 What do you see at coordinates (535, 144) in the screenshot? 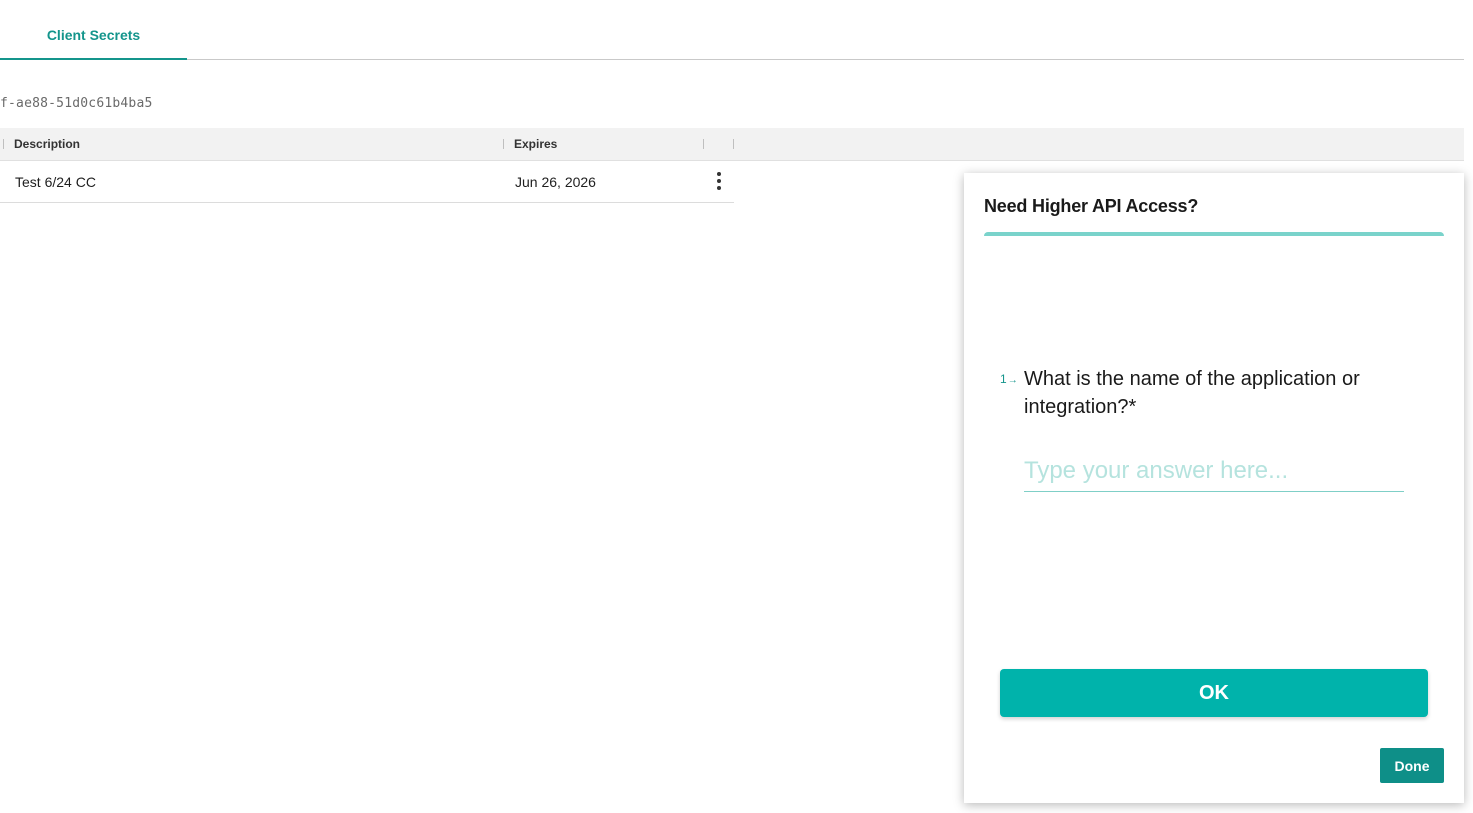
I see `column-header-expires: Expires` at bounding box center [535, 144].